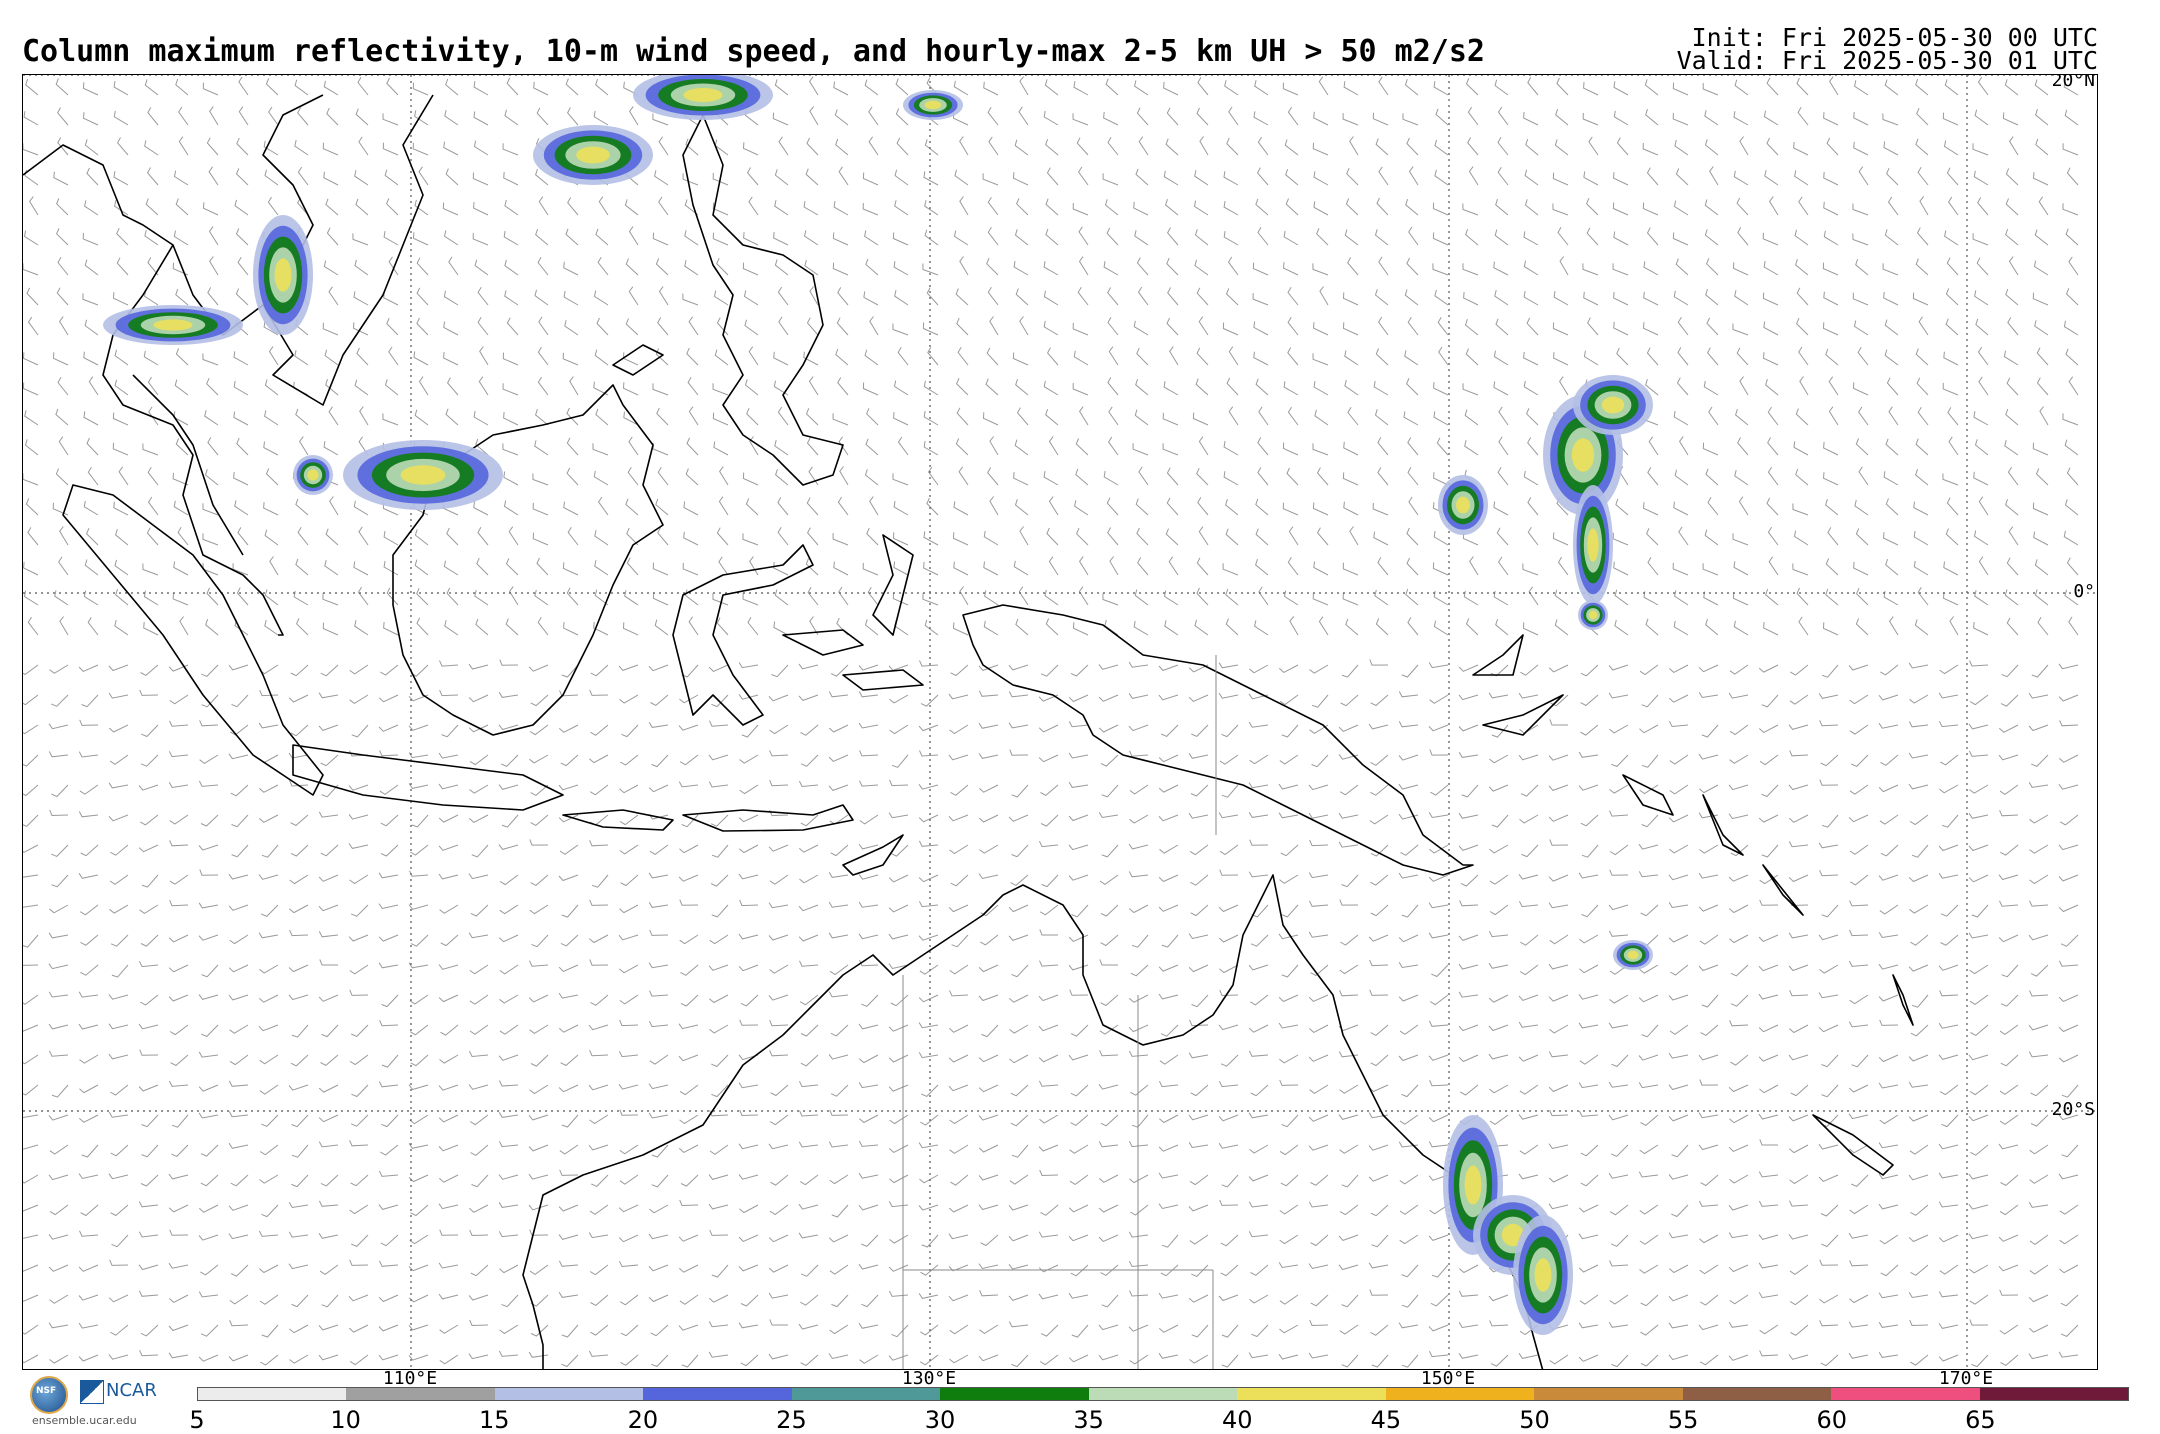  What do you see at coordinates (1237, 1420) in the screenshot?
I see `colorbar-tick-label: 40` at bounding box center [1237, 1420].